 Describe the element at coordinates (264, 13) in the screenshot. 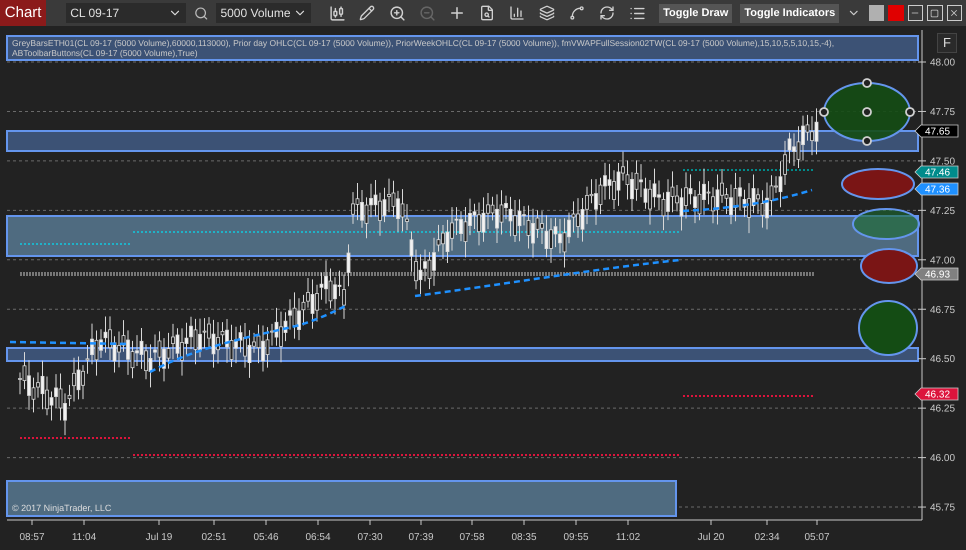

I see `interval-dropdown: 5000 Volume` at that location.